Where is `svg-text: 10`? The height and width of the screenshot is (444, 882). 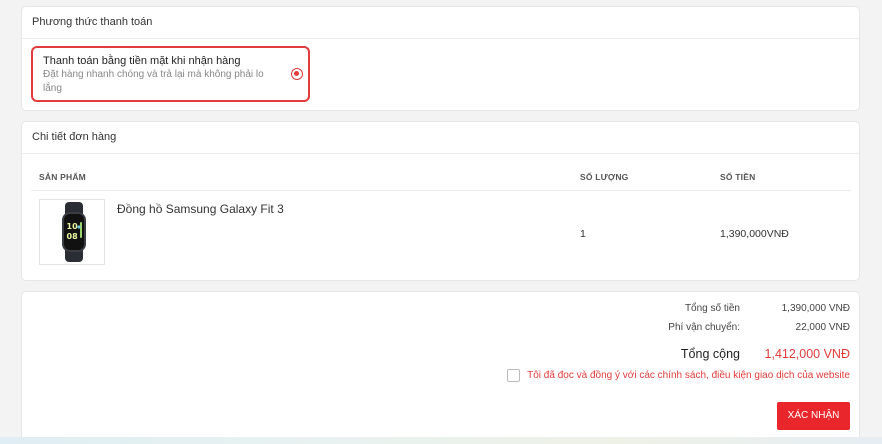 svg-text: 10 is located at coordinates (73, 226).